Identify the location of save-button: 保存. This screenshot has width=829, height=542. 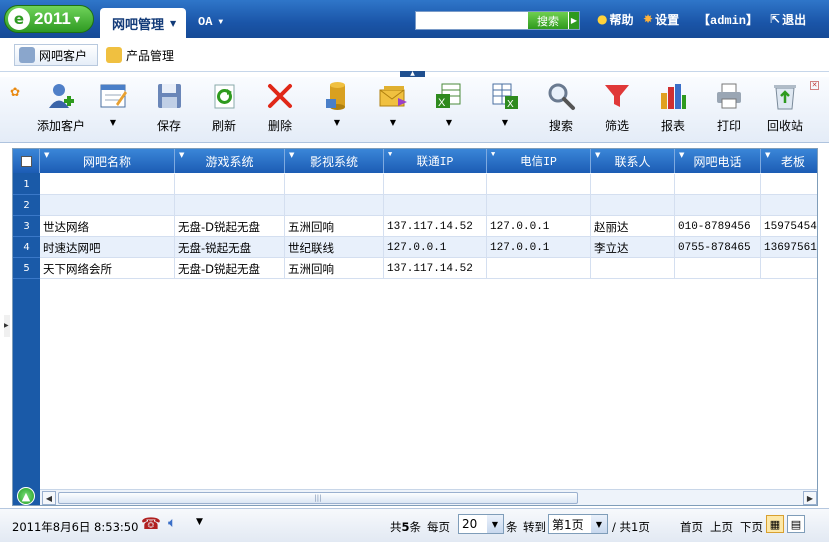
(169, 110).